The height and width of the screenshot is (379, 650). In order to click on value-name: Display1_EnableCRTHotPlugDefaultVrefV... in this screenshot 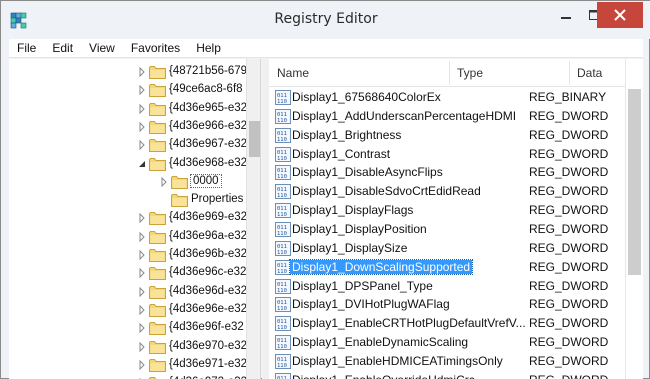, I will do `click(409, 323)`.